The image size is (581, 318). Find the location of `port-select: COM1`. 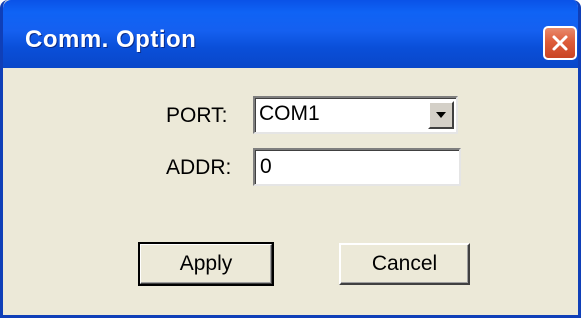

port-select: COM1 is located at coordinates (355, 115).